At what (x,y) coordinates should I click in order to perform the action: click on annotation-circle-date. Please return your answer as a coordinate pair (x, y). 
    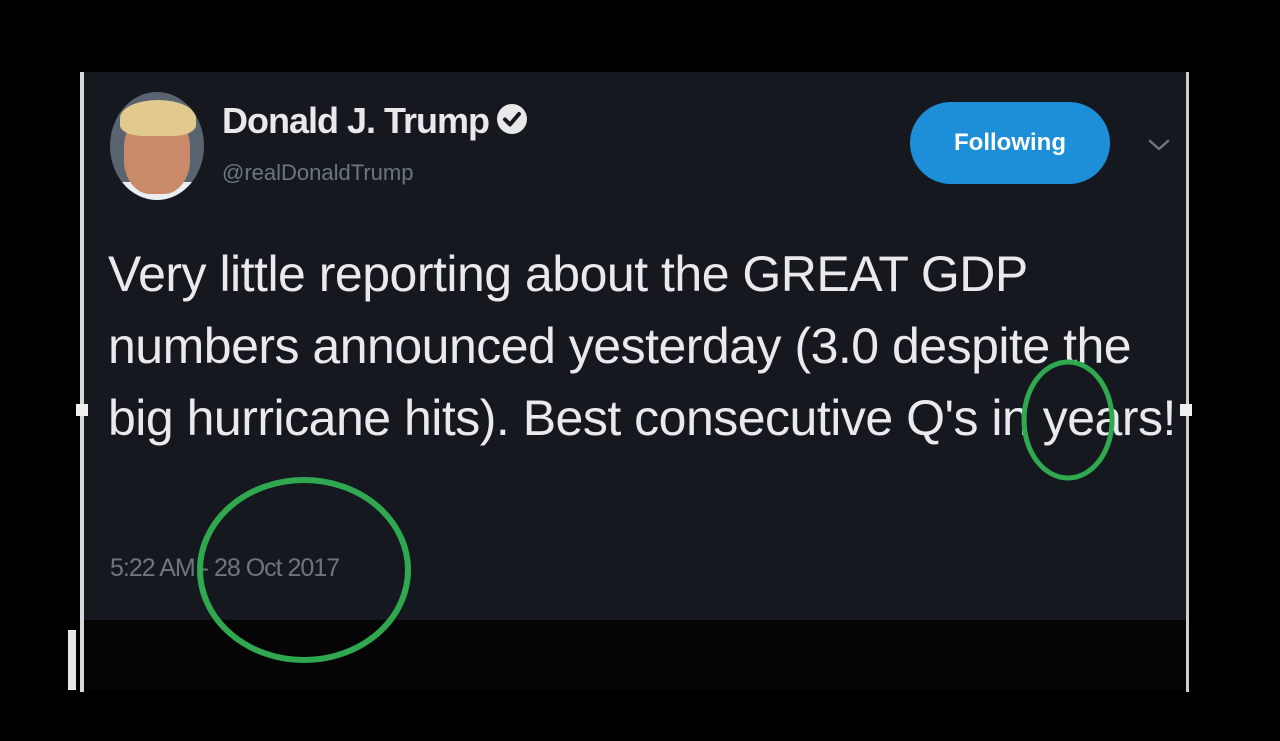
    Looking at the image, I should click on (304, 570).